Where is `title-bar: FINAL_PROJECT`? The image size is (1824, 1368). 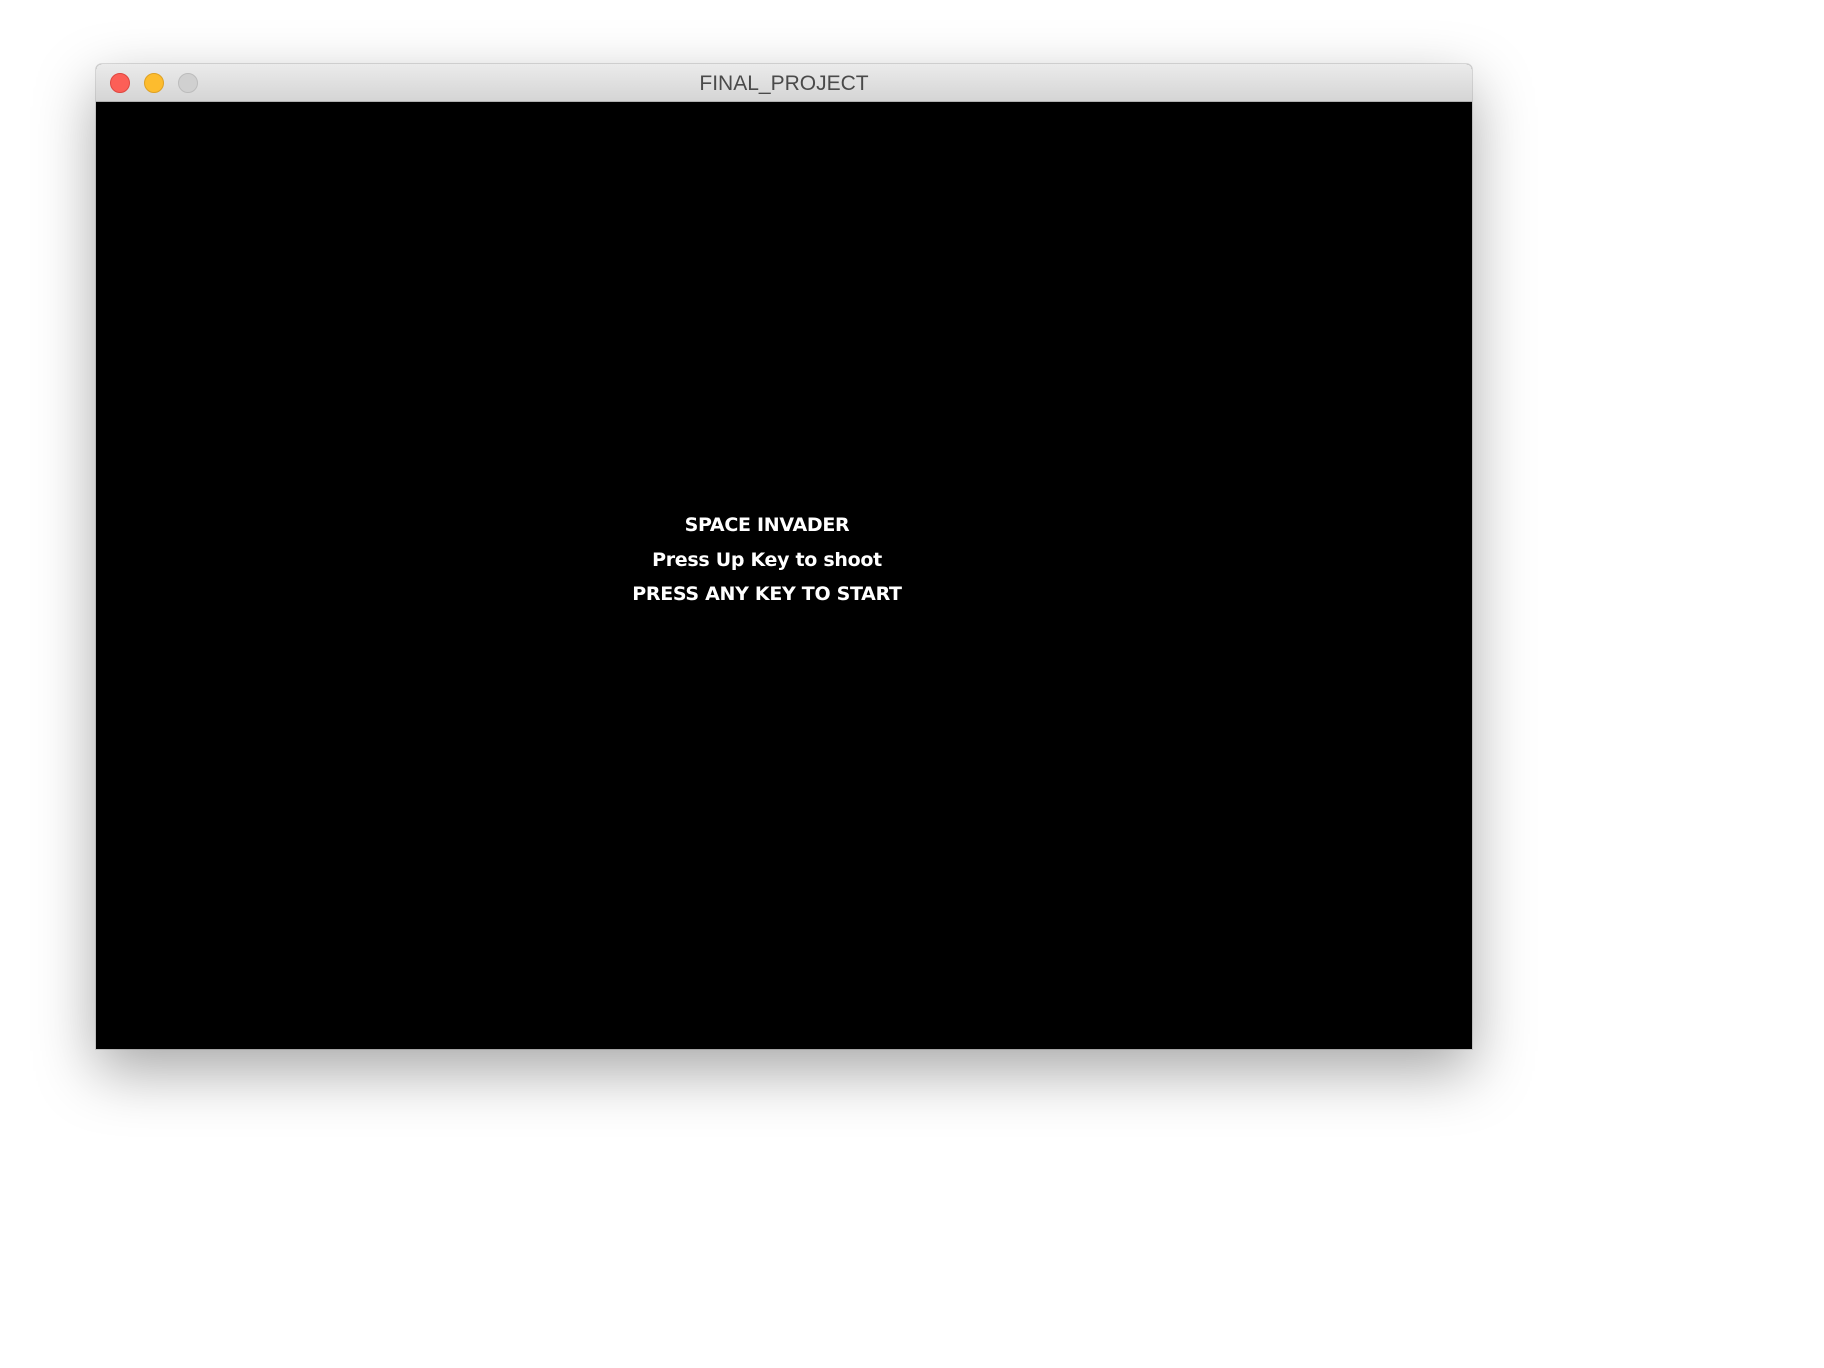
title-bar: FINAL_PROJECT is located at coordinates (784, 83).